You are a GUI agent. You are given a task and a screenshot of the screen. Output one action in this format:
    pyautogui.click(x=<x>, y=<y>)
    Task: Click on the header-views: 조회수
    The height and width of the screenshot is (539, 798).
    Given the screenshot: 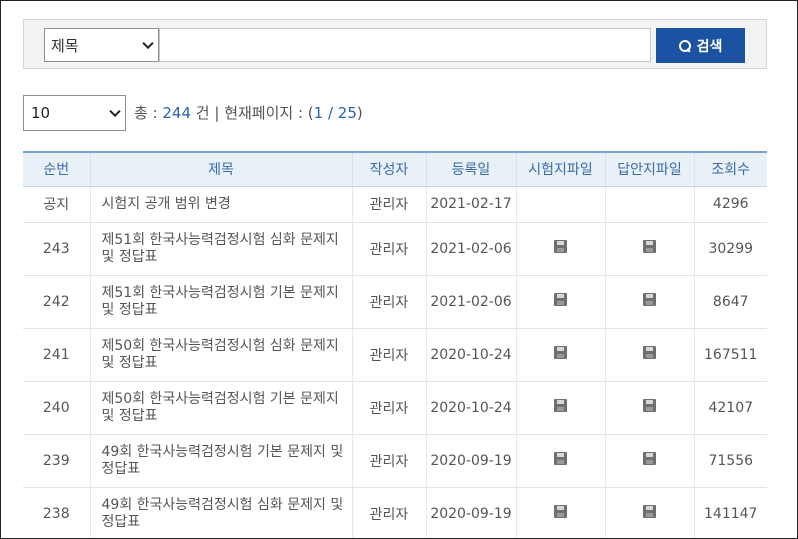 What is the action you would take?
    pyautogui.click(x=730, y=169)
    